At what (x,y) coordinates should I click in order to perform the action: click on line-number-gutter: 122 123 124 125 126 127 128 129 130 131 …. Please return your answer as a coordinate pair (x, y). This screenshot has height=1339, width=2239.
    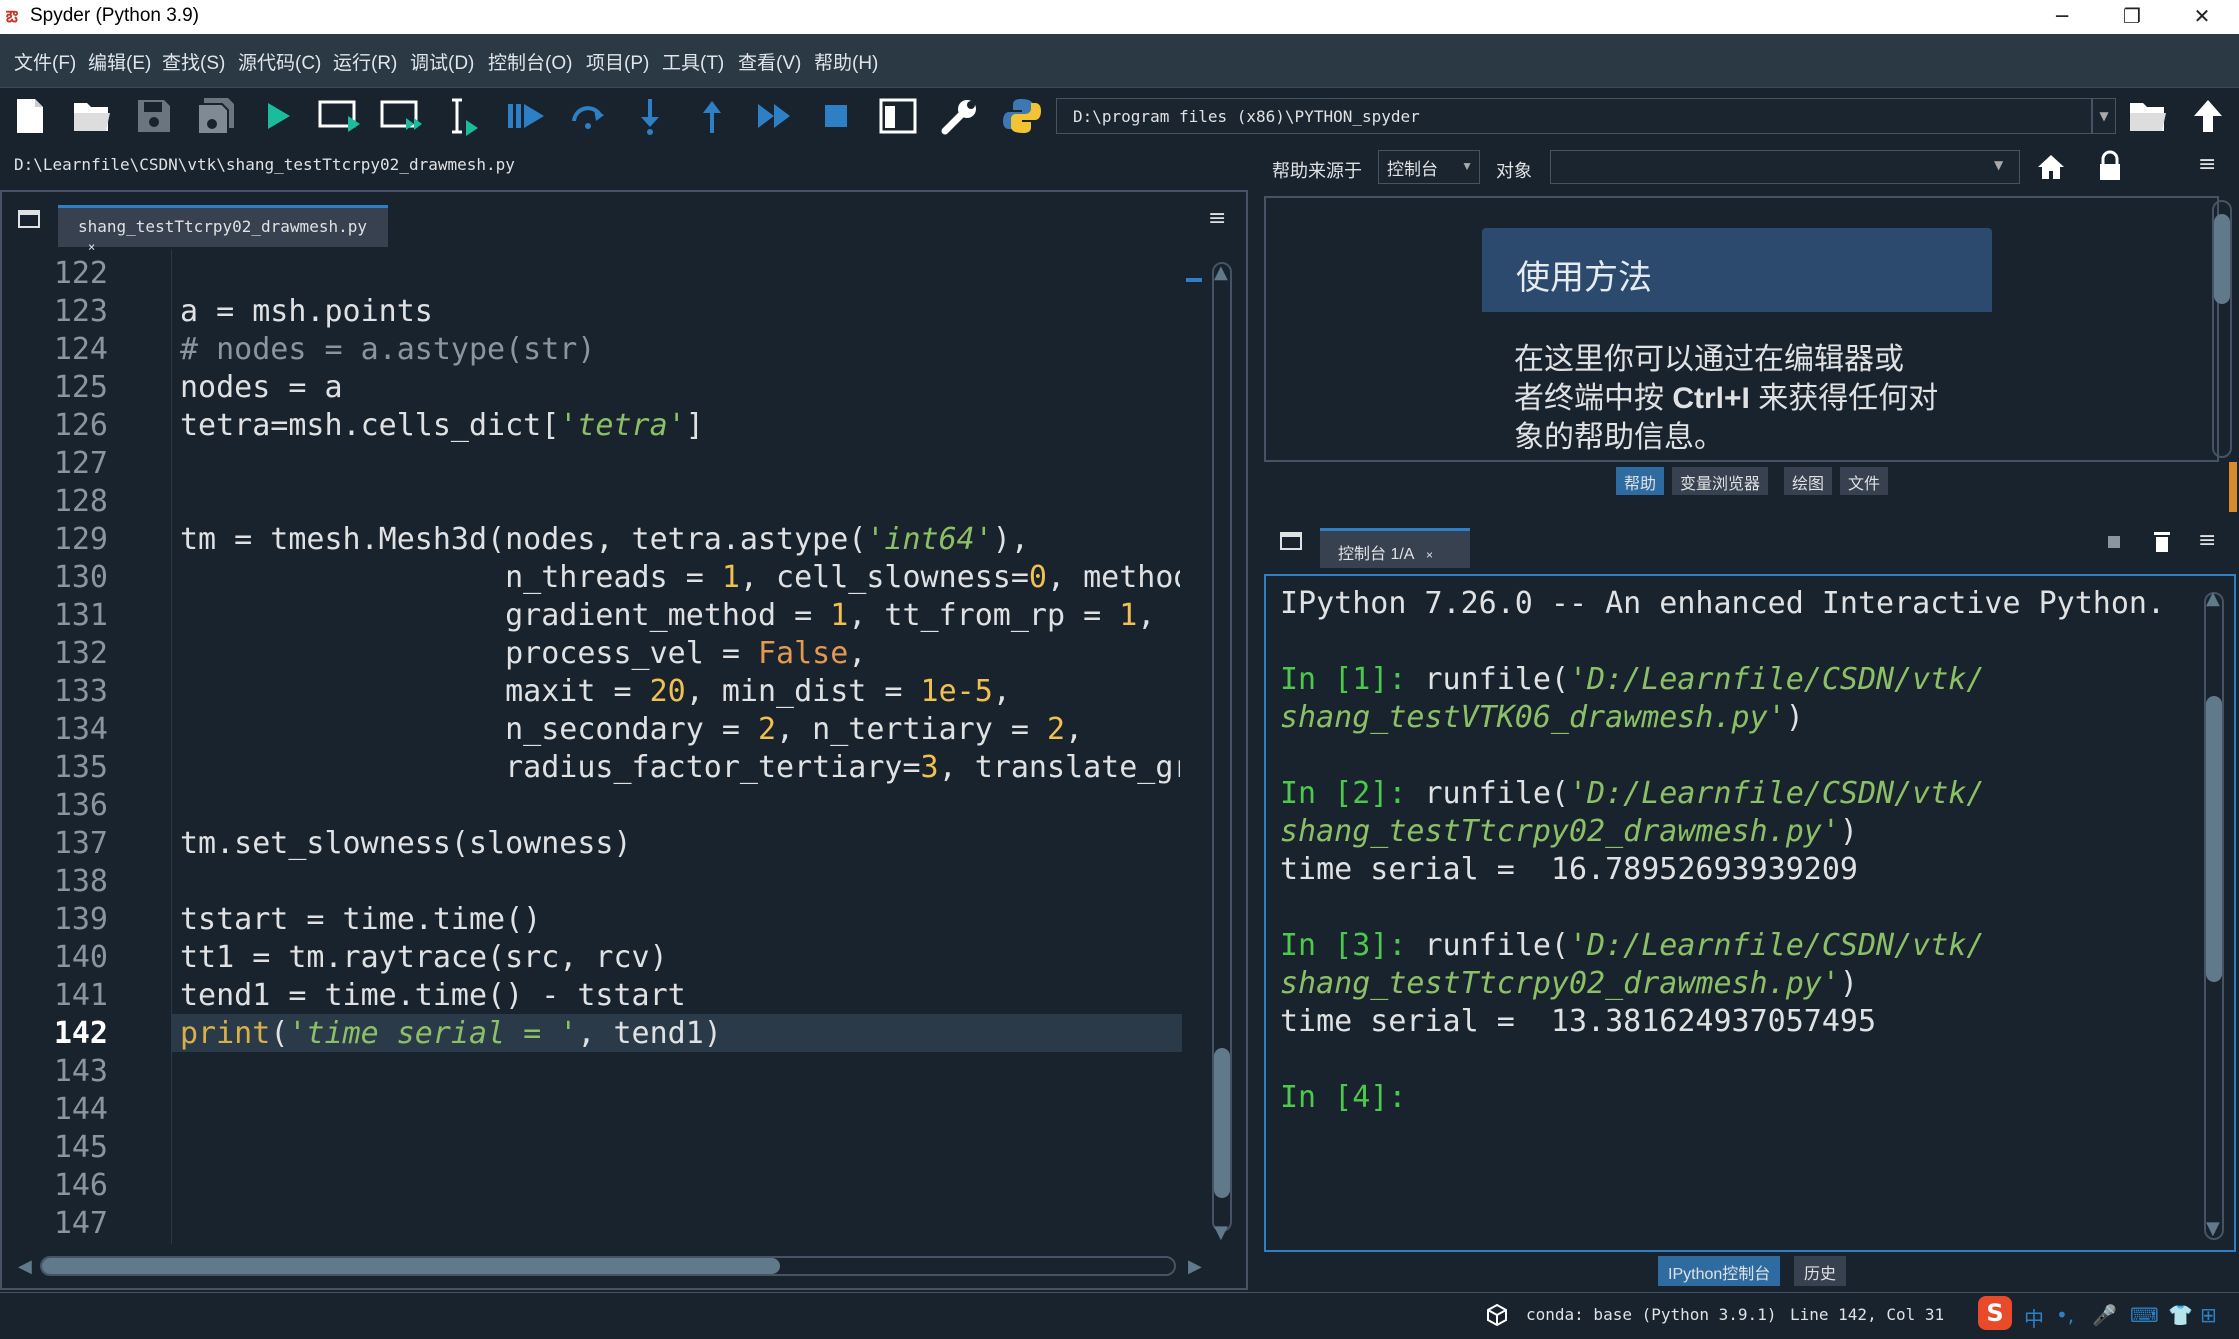
    Looking at the image, I should click on (88, 747).